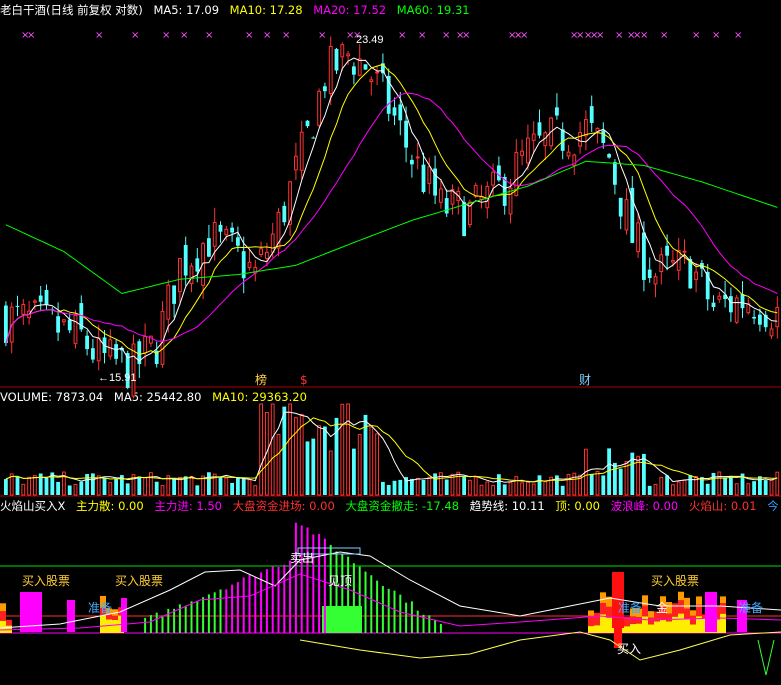 Image resolution: width=781 pixels, height=685 pixels. What do you see at coordinates (184, 35) in the screenshot?
I see `x-marker-5: ×` at bounding box center [184, 35].